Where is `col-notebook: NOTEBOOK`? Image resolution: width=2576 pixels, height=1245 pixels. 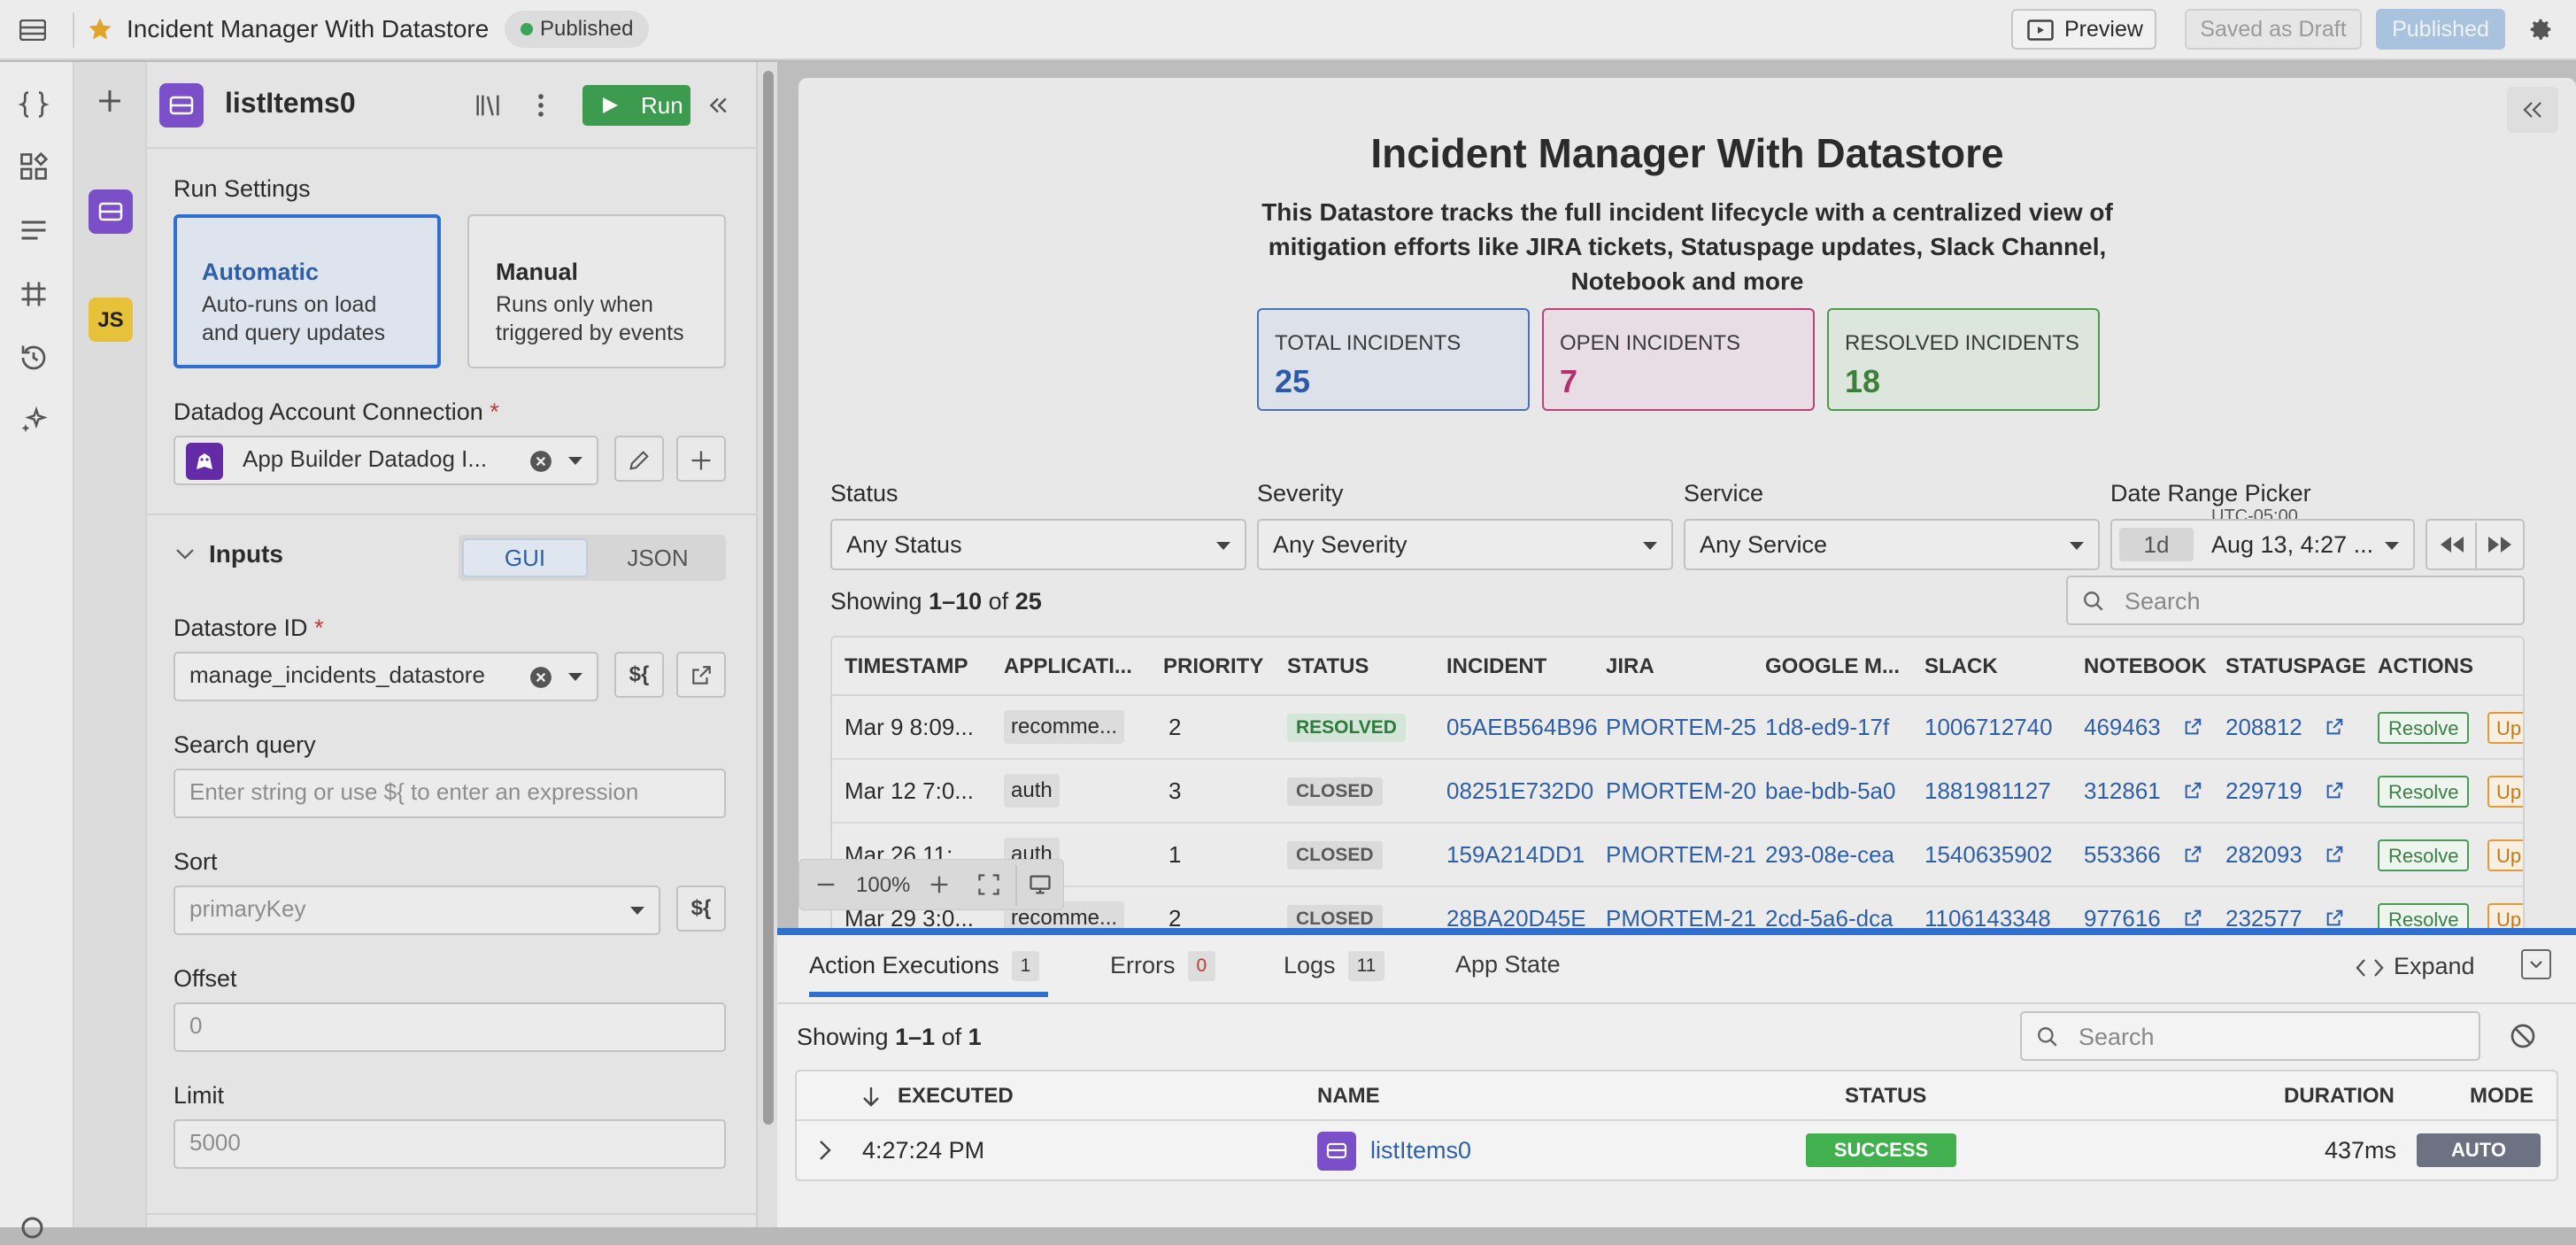 col-notebook: NOTEBOOK is located at coordinates (2145, 667).